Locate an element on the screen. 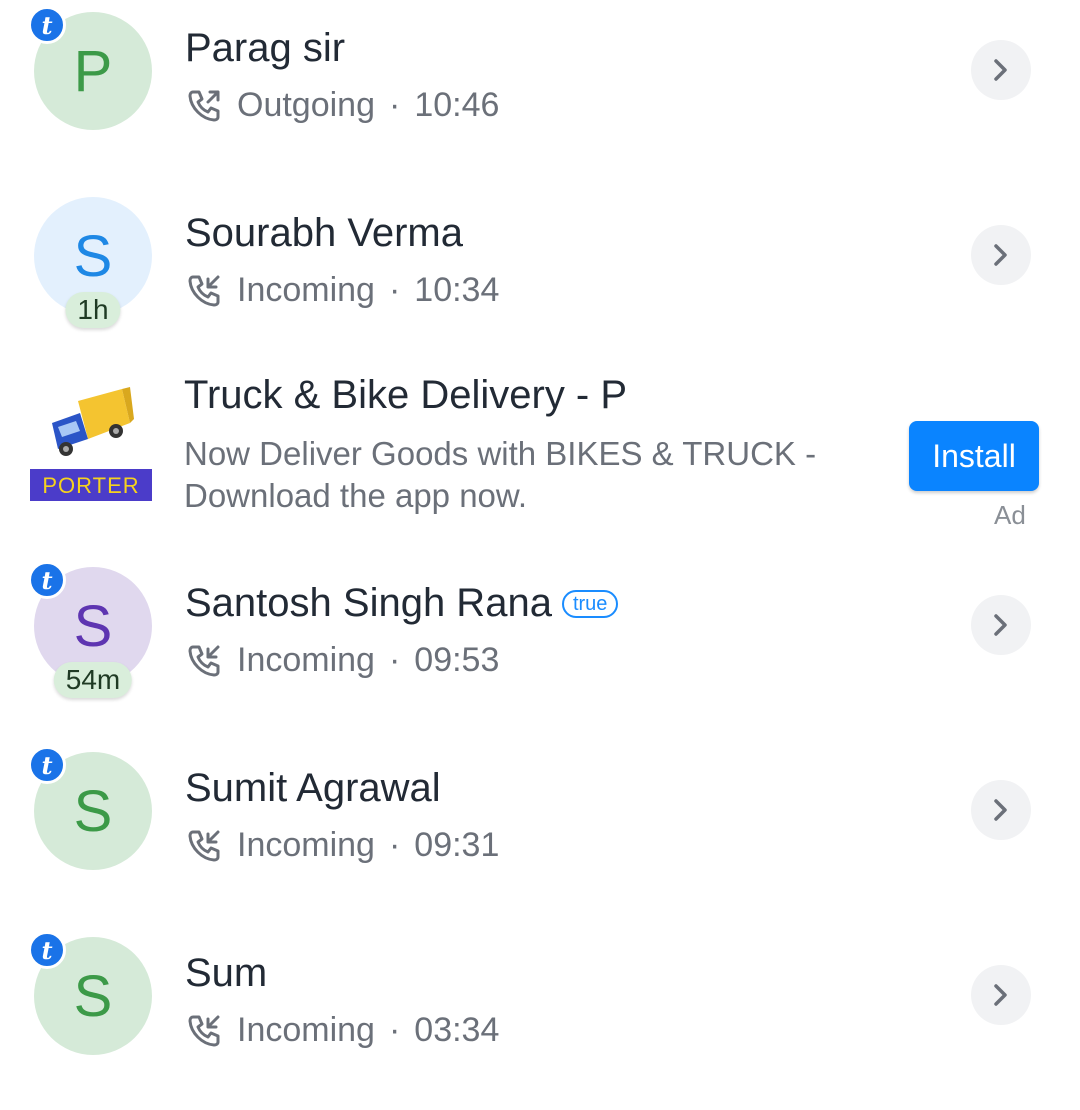 This screenshot has width=1080, height=1110. verified-true-badge: true is located at coordinates (590, 604).